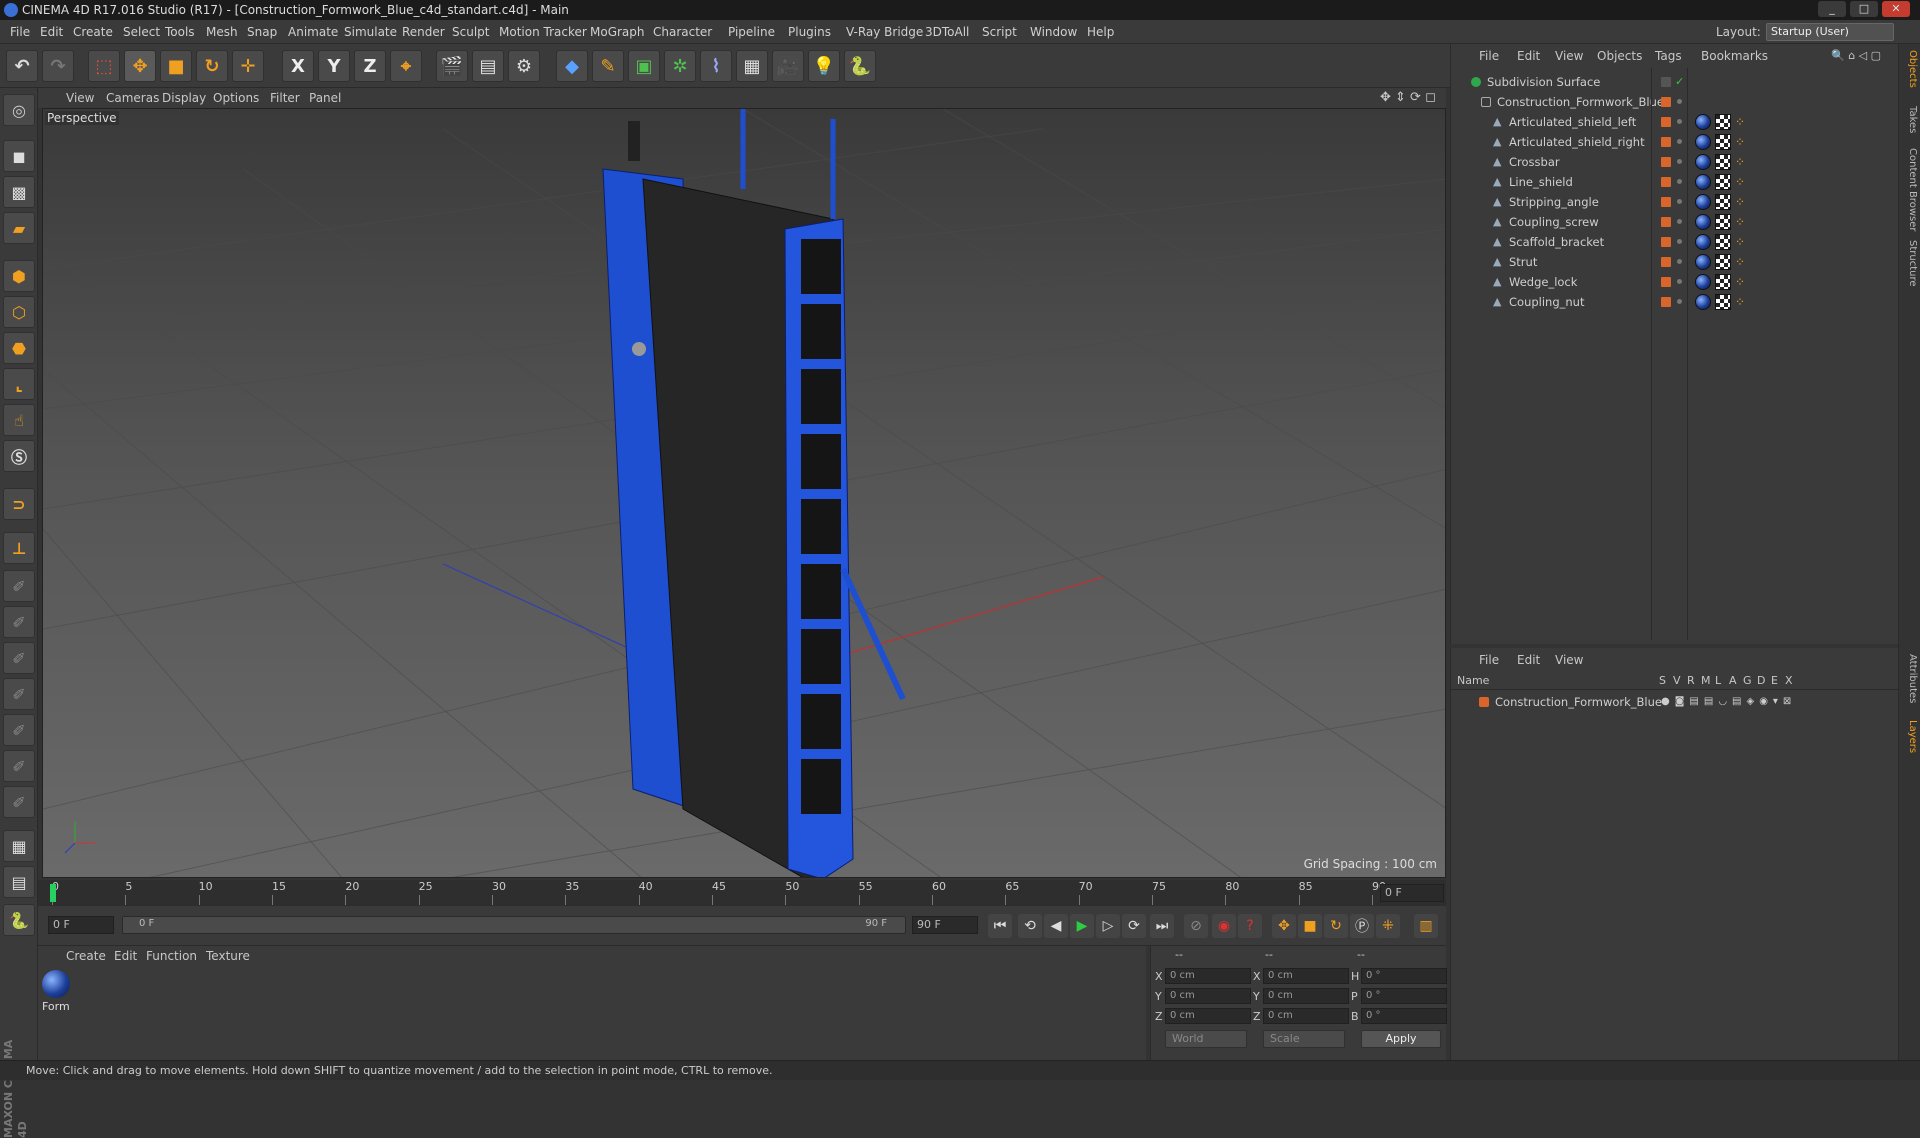 The image size is (1920, 1138). Describe the element at coordinates (313, 32) in the screenshot. I see `menu-animate: Animate` at that location.